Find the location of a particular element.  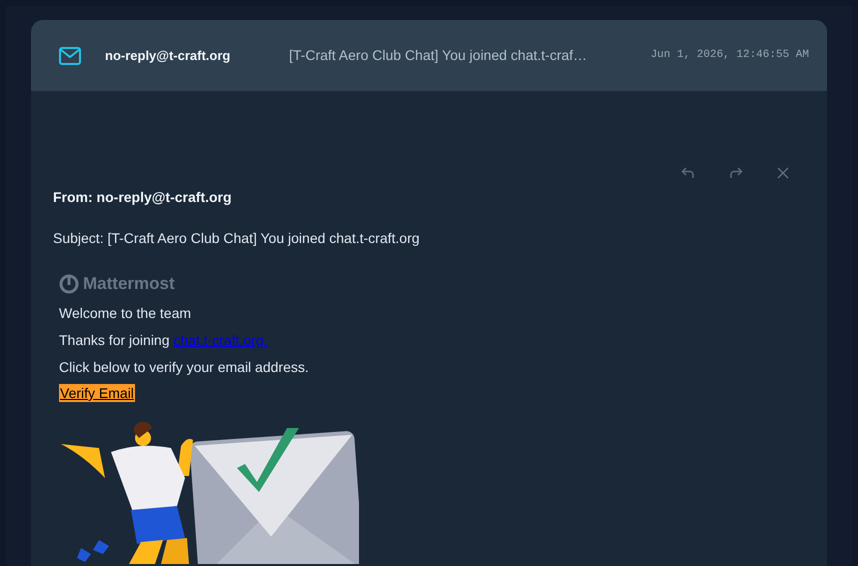

reply-icon is located at coordinates (688, 173).